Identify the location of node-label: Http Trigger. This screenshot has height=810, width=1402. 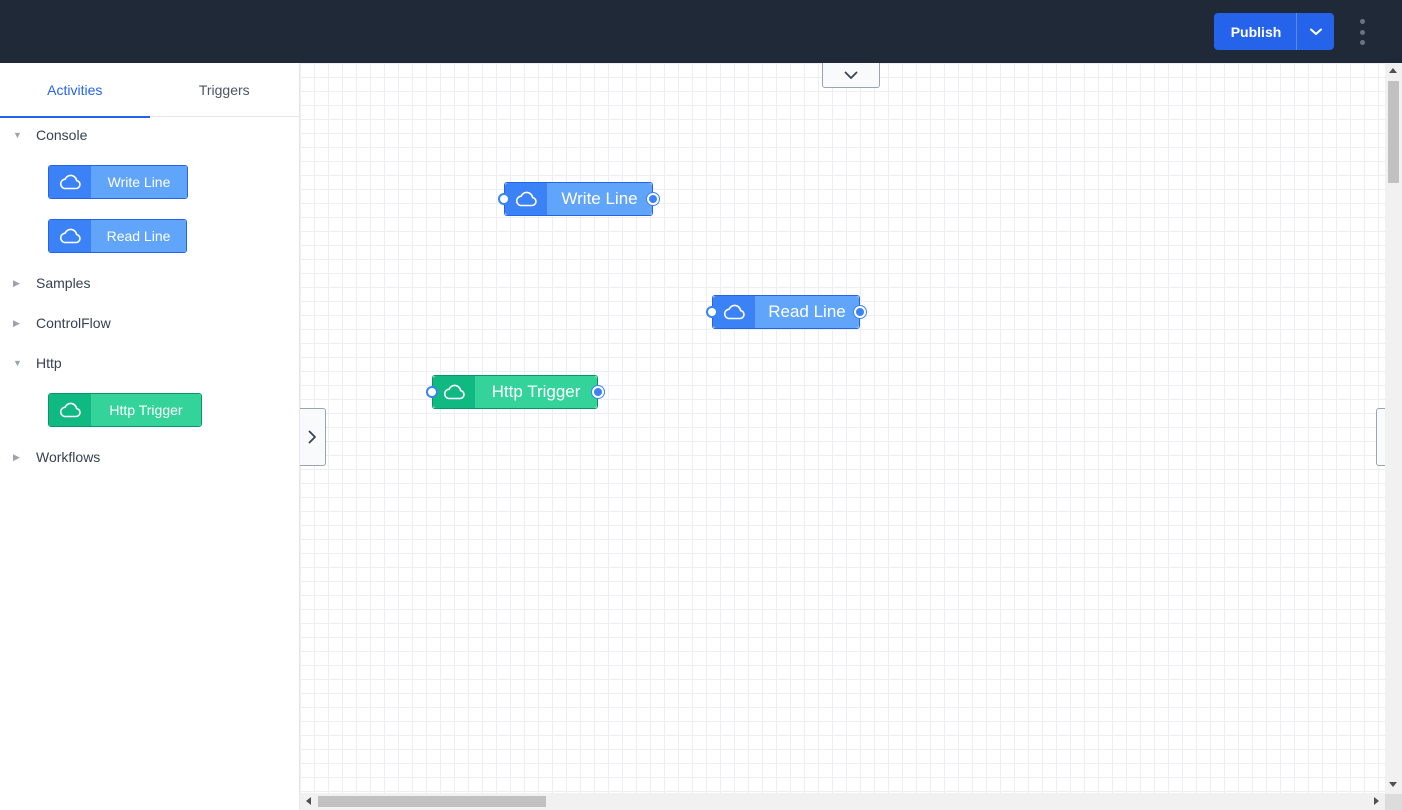
(536, 392).